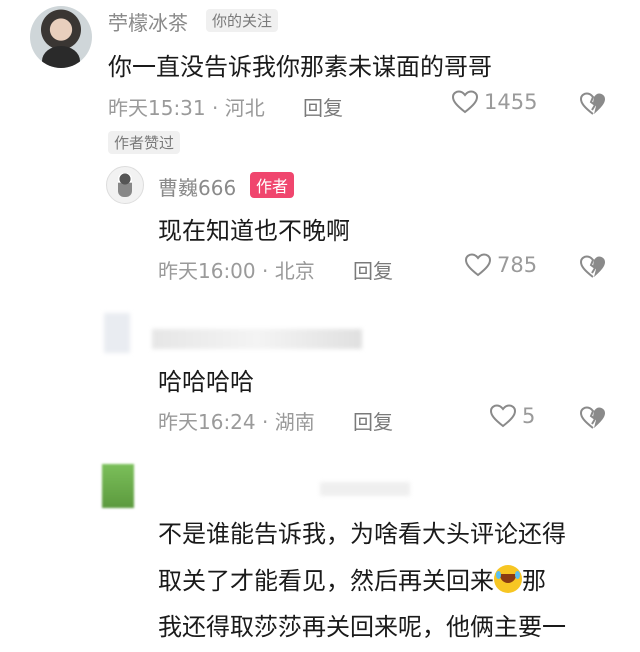 Image resolution: width=640 pixels, height=652 pixels. What do you see at coordinates (511, 102) in the screenshot?
I see `like-count: 1455` at bounding box center [511, 102].